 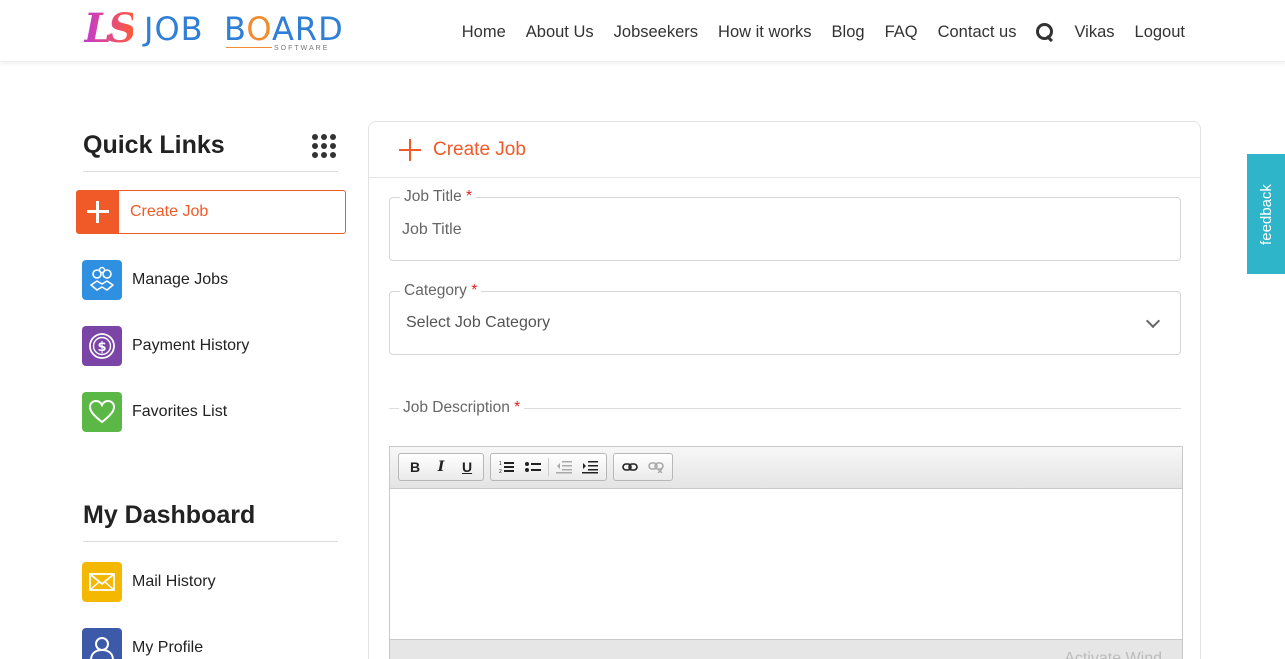 I want to click on sidebar-item-label: My Profile, so click(x=168, y=647).